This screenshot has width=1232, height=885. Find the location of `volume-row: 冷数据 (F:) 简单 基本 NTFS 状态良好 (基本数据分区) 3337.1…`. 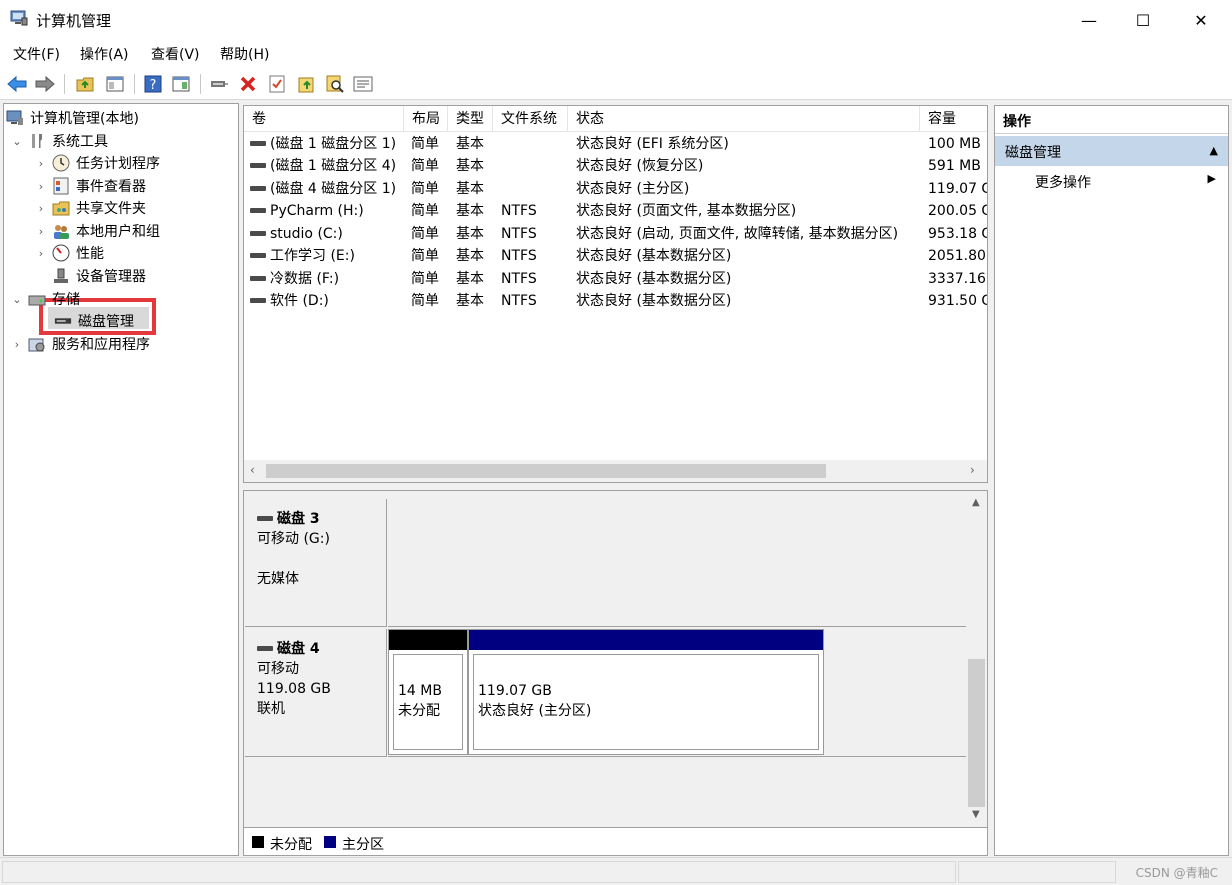

volume-row: 冷数据 (F:) 简单 基本 NTFS 状态良好 (基本数据分区) 3337.1… is located at coordinates (615, 279).